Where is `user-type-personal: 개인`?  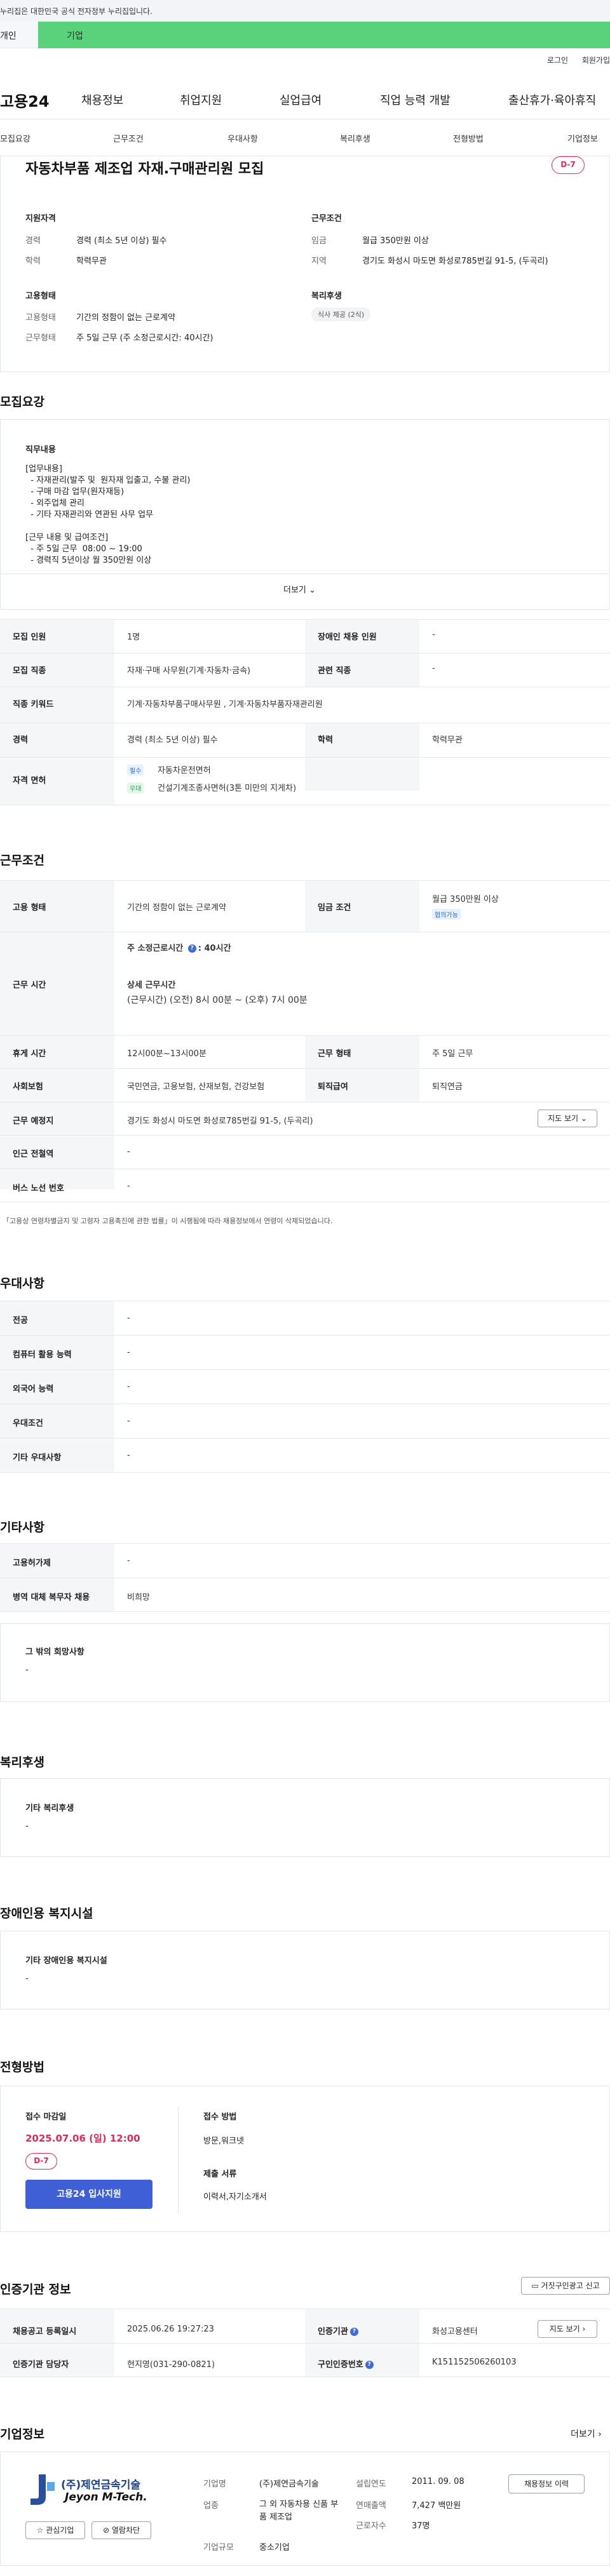 user-type-personal: 개인 is located at coordinates (19, 35).